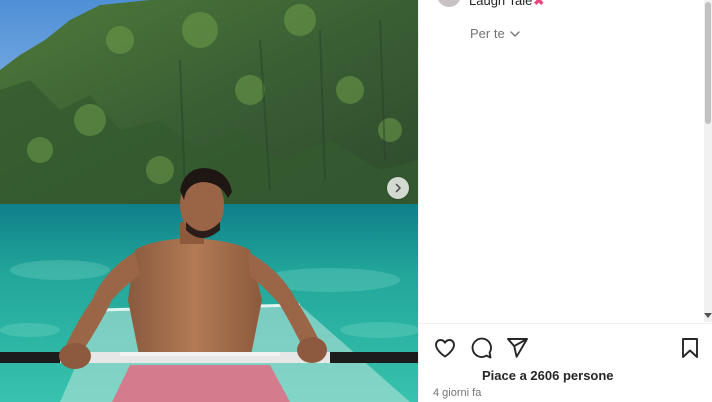 Image resolution: width=712 pixels, height=402 pixels. I want to click on scroll-down-arrow-icon, so click(708, 316).